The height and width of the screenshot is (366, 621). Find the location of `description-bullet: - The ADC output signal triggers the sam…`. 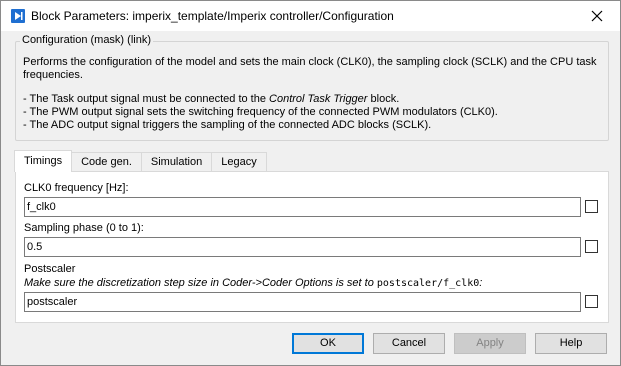

description-bullet: - The ADC output signal triggers the sam… is located at coordinates (227, 125).